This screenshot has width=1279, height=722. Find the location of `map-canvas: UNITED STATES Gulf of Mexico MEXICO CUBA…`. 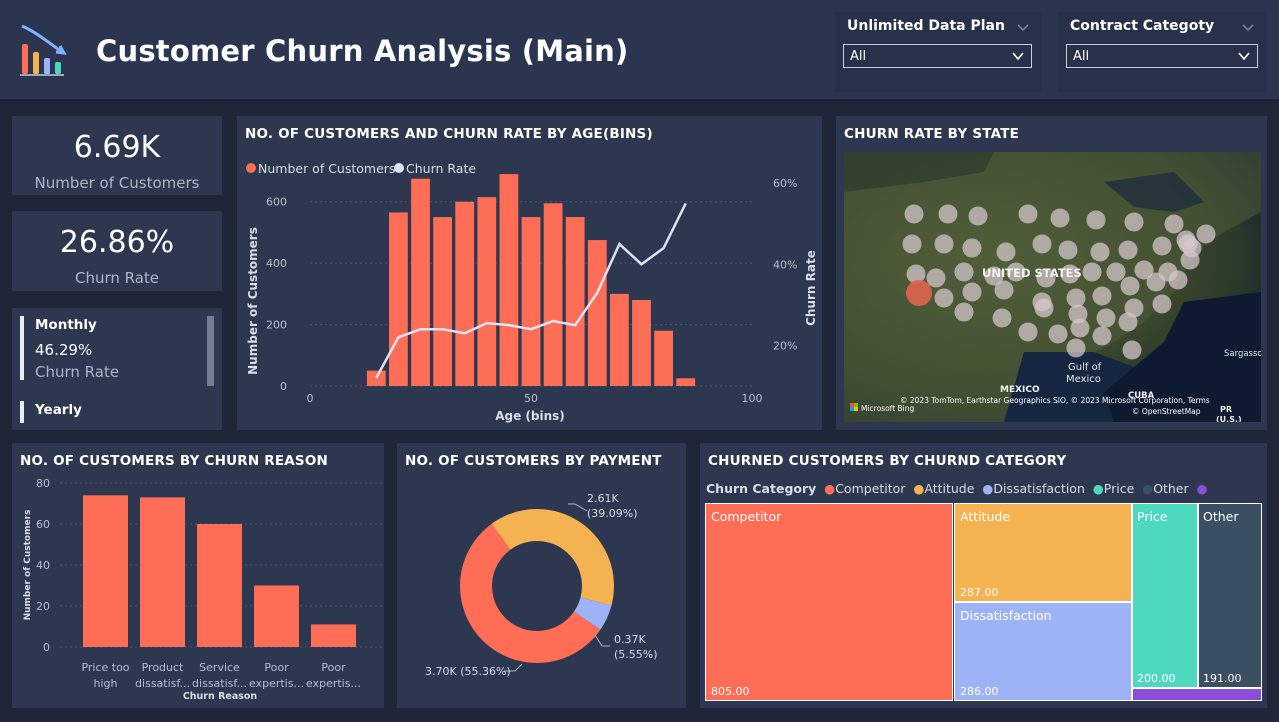

map-canvas: UNITED STATES Gulf of Mexico MEXICO CUBA… is located at coordinates (1052, 287).